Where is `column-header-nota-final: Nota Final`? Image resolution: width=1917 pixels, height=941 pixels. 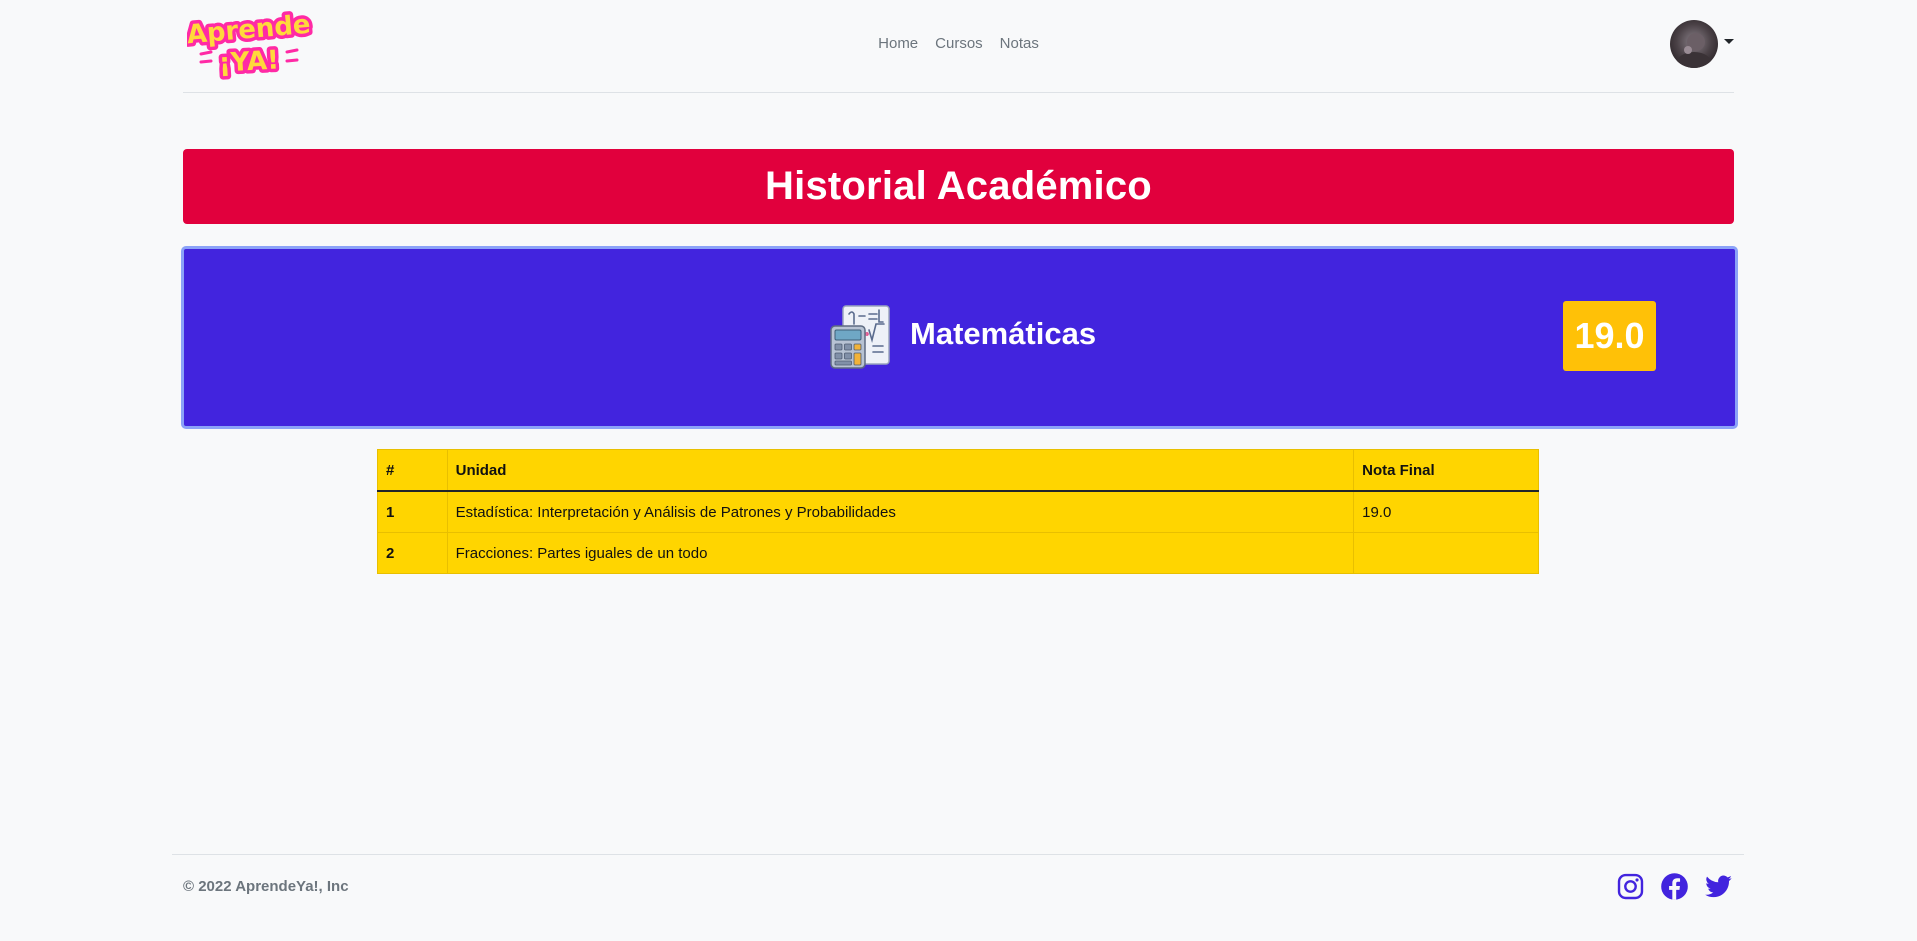
column-header-nota-final: Nota Final is located at coordinates (1446, 470).